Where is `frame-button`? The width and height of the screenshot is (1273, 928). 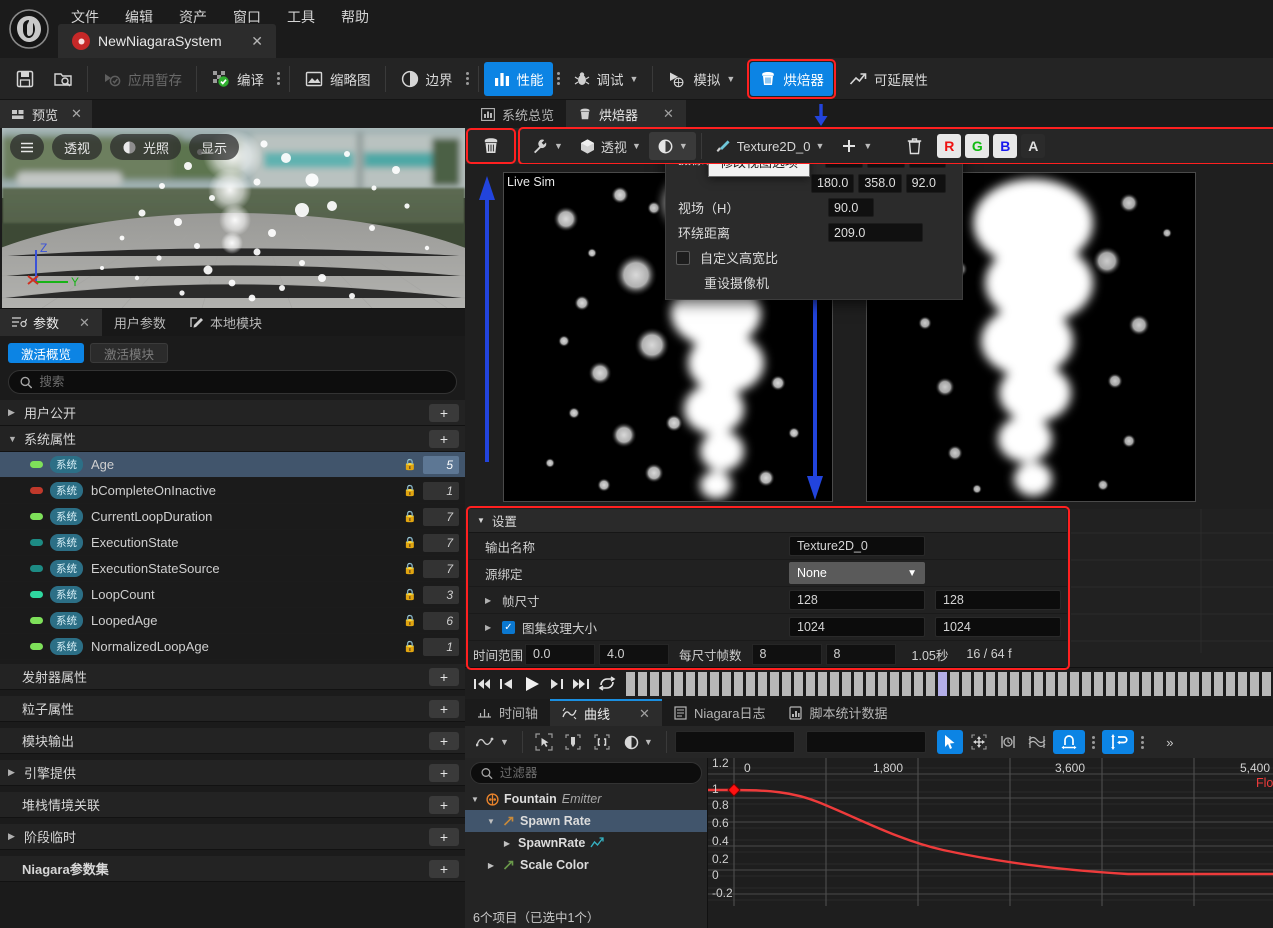
frame-button is located at coordinates (602, 742).